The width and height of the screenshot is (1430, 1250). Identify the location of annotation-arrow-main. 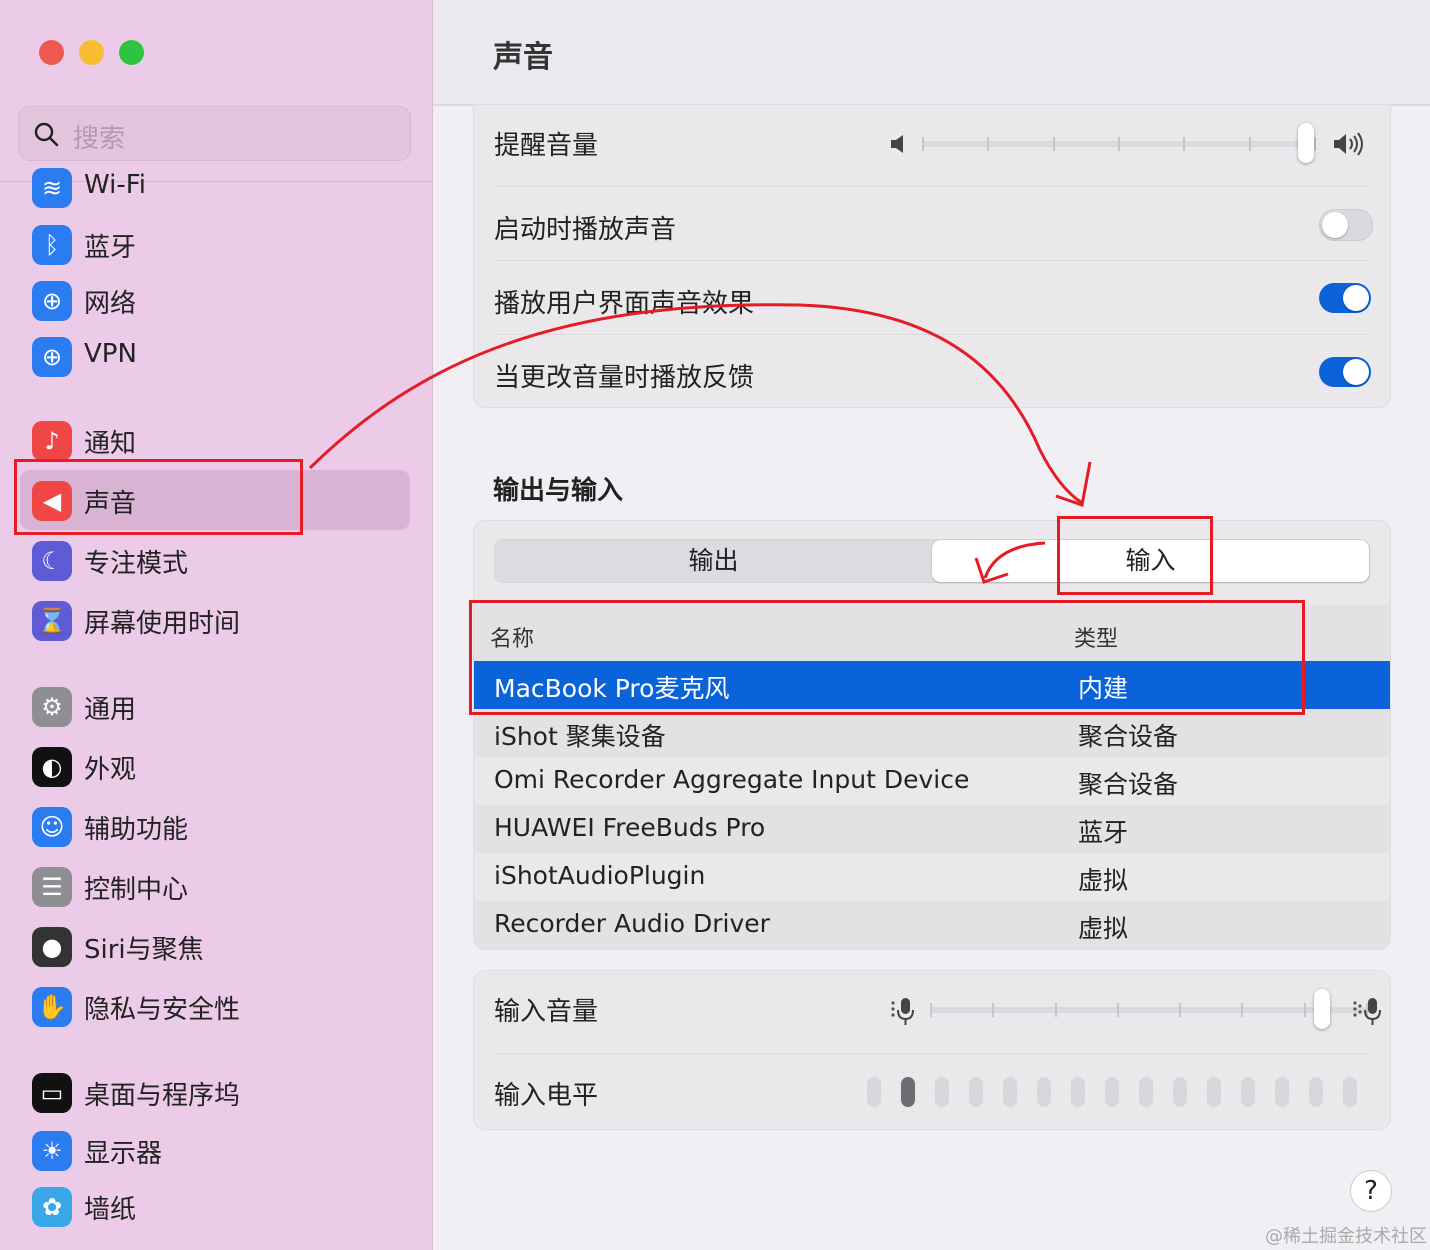
(695, 404).